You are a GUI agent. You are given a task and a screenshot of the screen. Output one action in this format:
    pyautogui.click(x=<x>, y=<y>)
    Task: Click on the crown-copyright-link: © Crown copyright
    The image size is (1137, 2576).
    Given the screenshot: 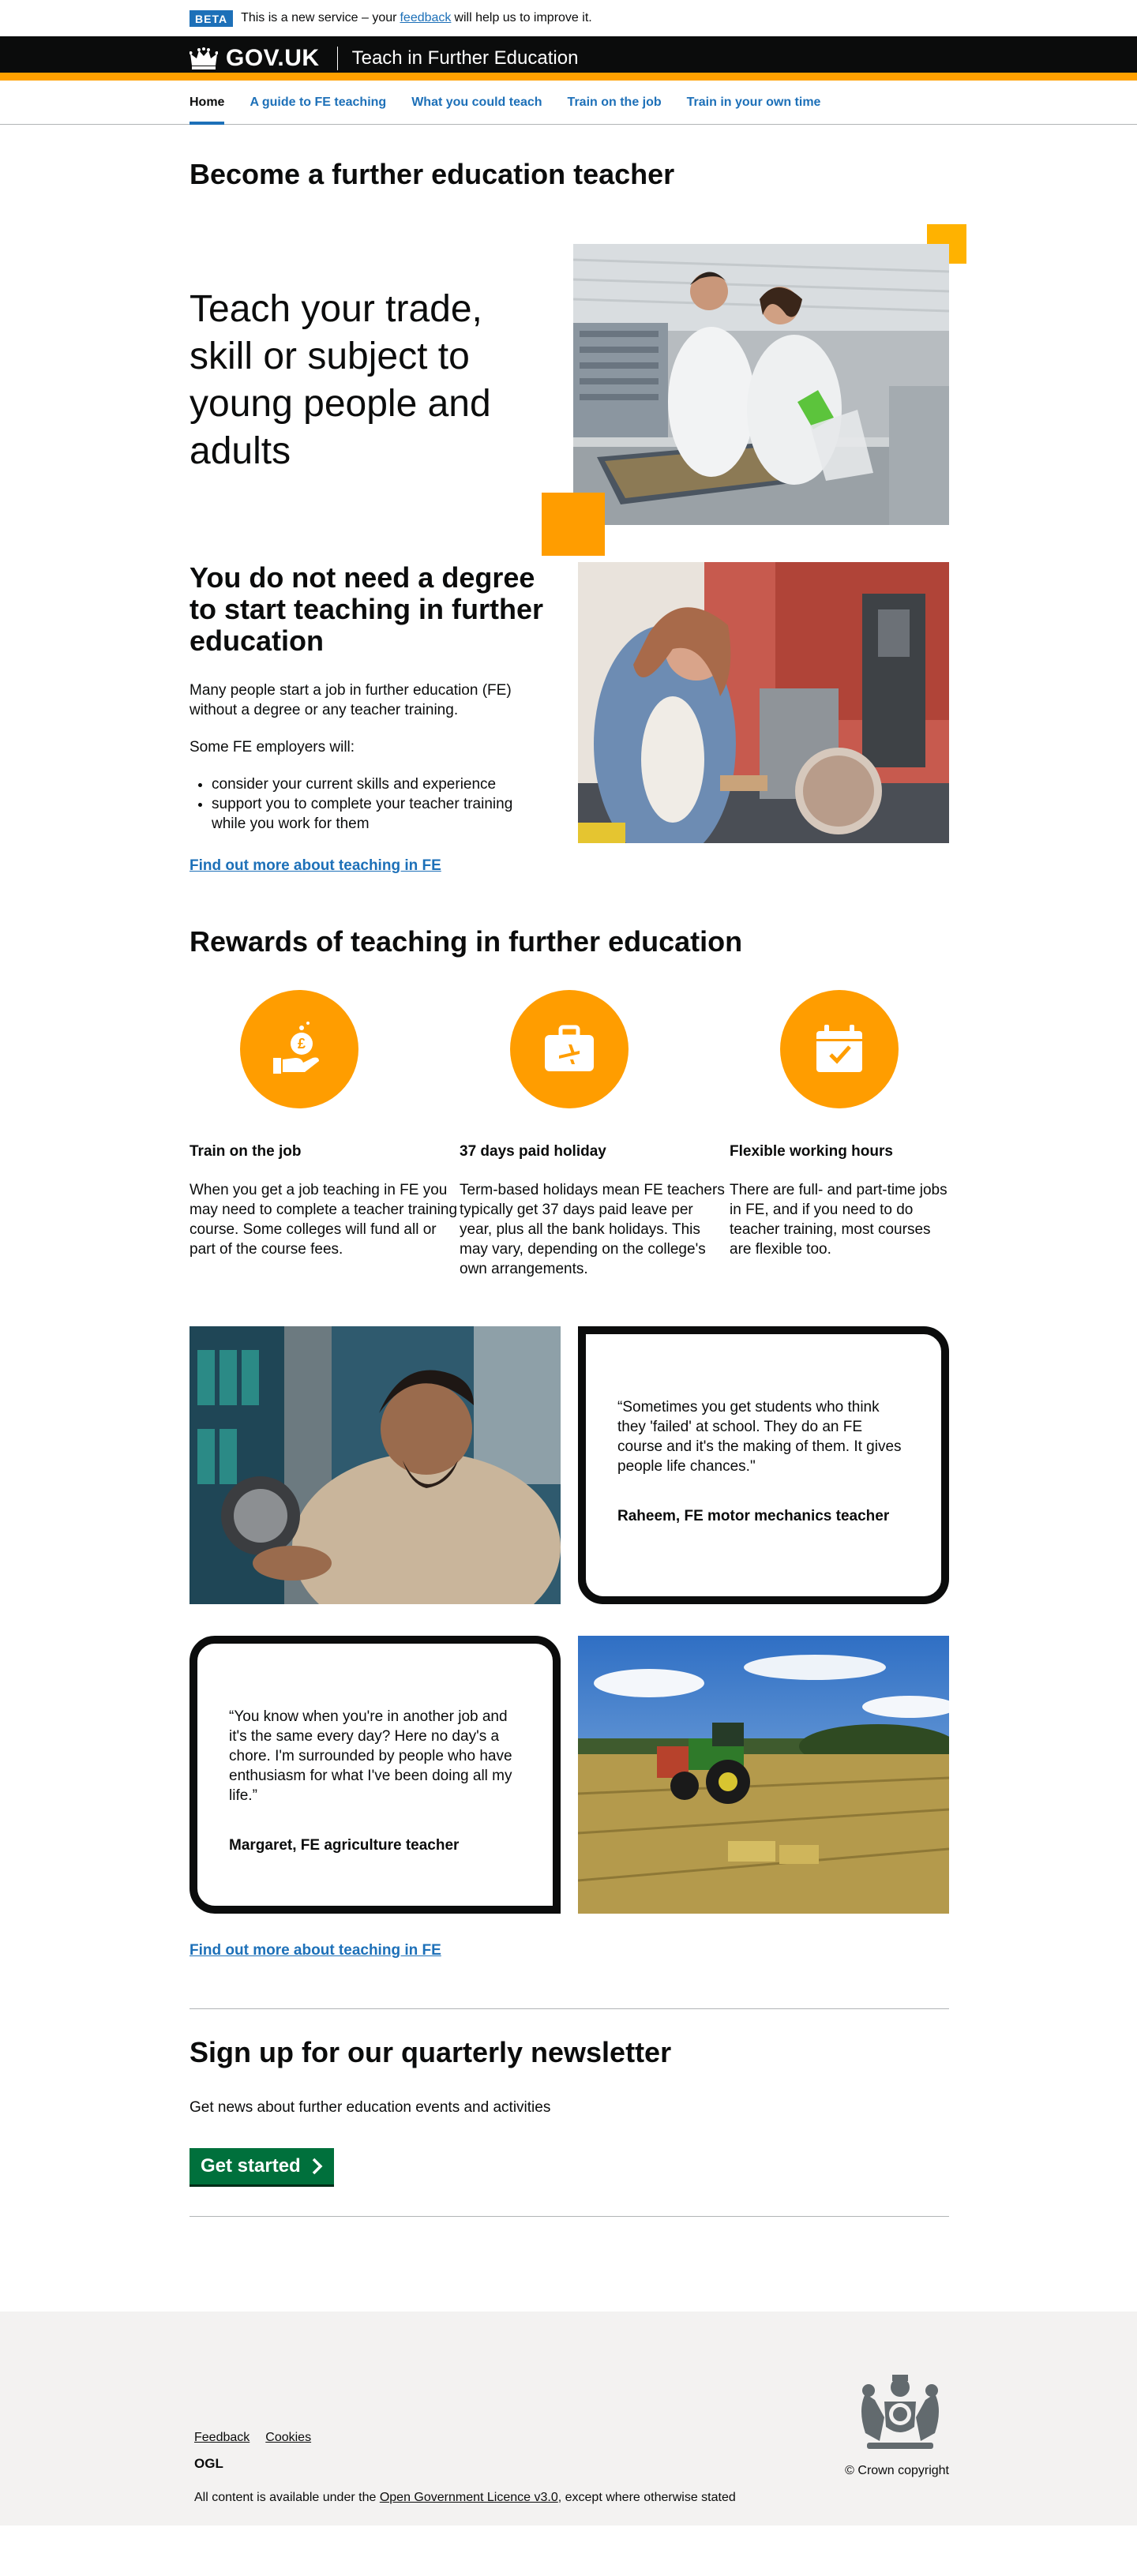 What is the action you would take?
    pyautogui.click(x=897, y=2471)
    